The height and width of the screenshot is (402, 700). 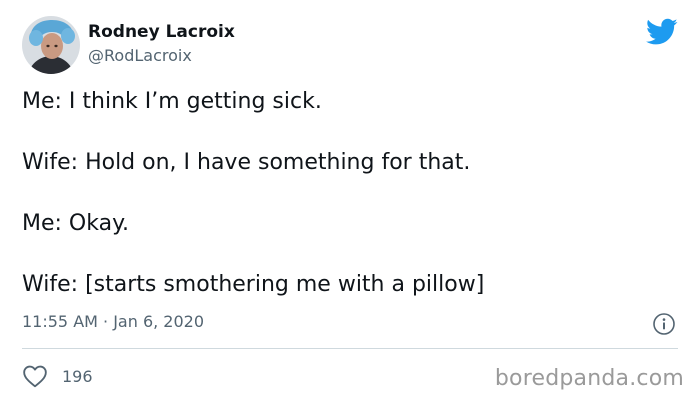 What do you see at coordinates (589, 378) in the screenshot?
I see `watermark: boredpanda.com` at bounding box center [589, 378].